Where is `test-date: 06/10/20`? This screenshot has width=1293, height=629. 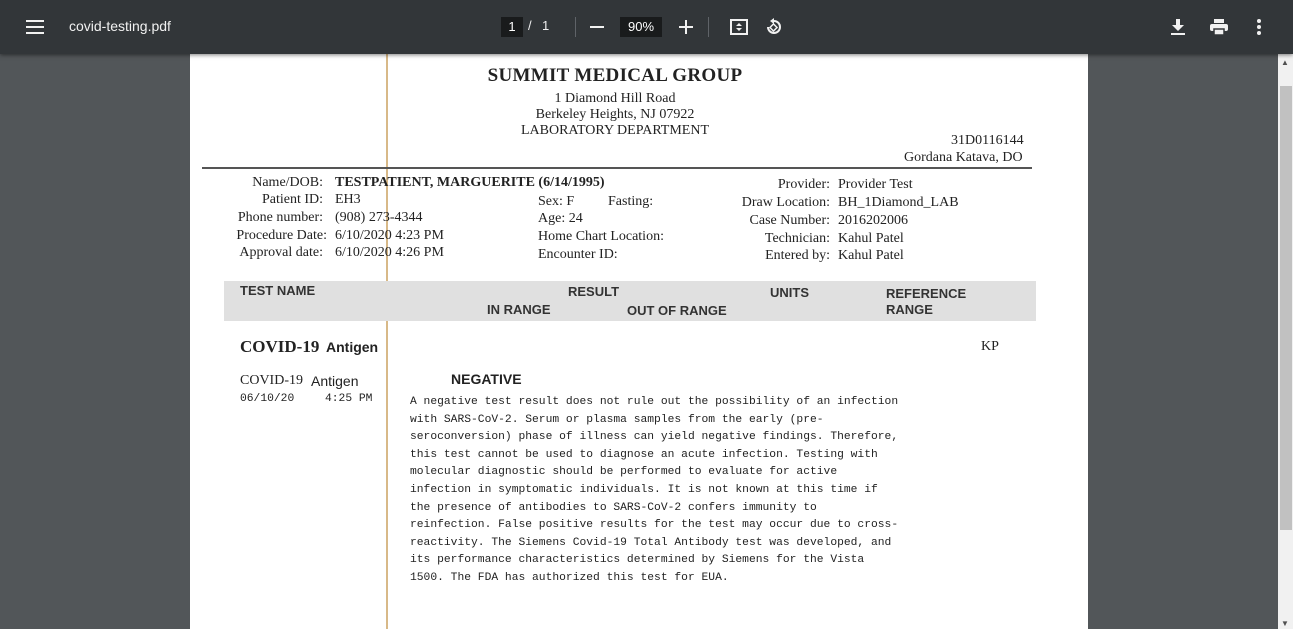
test-date: 06/10/20 is located at coordinates (267, 399).